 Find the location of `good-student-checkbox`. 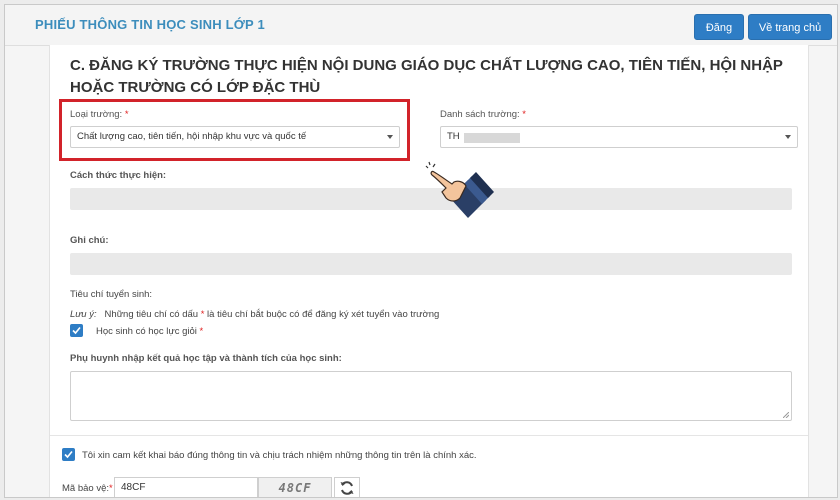

good-student-checkbox is located at coordinates (76, 330).